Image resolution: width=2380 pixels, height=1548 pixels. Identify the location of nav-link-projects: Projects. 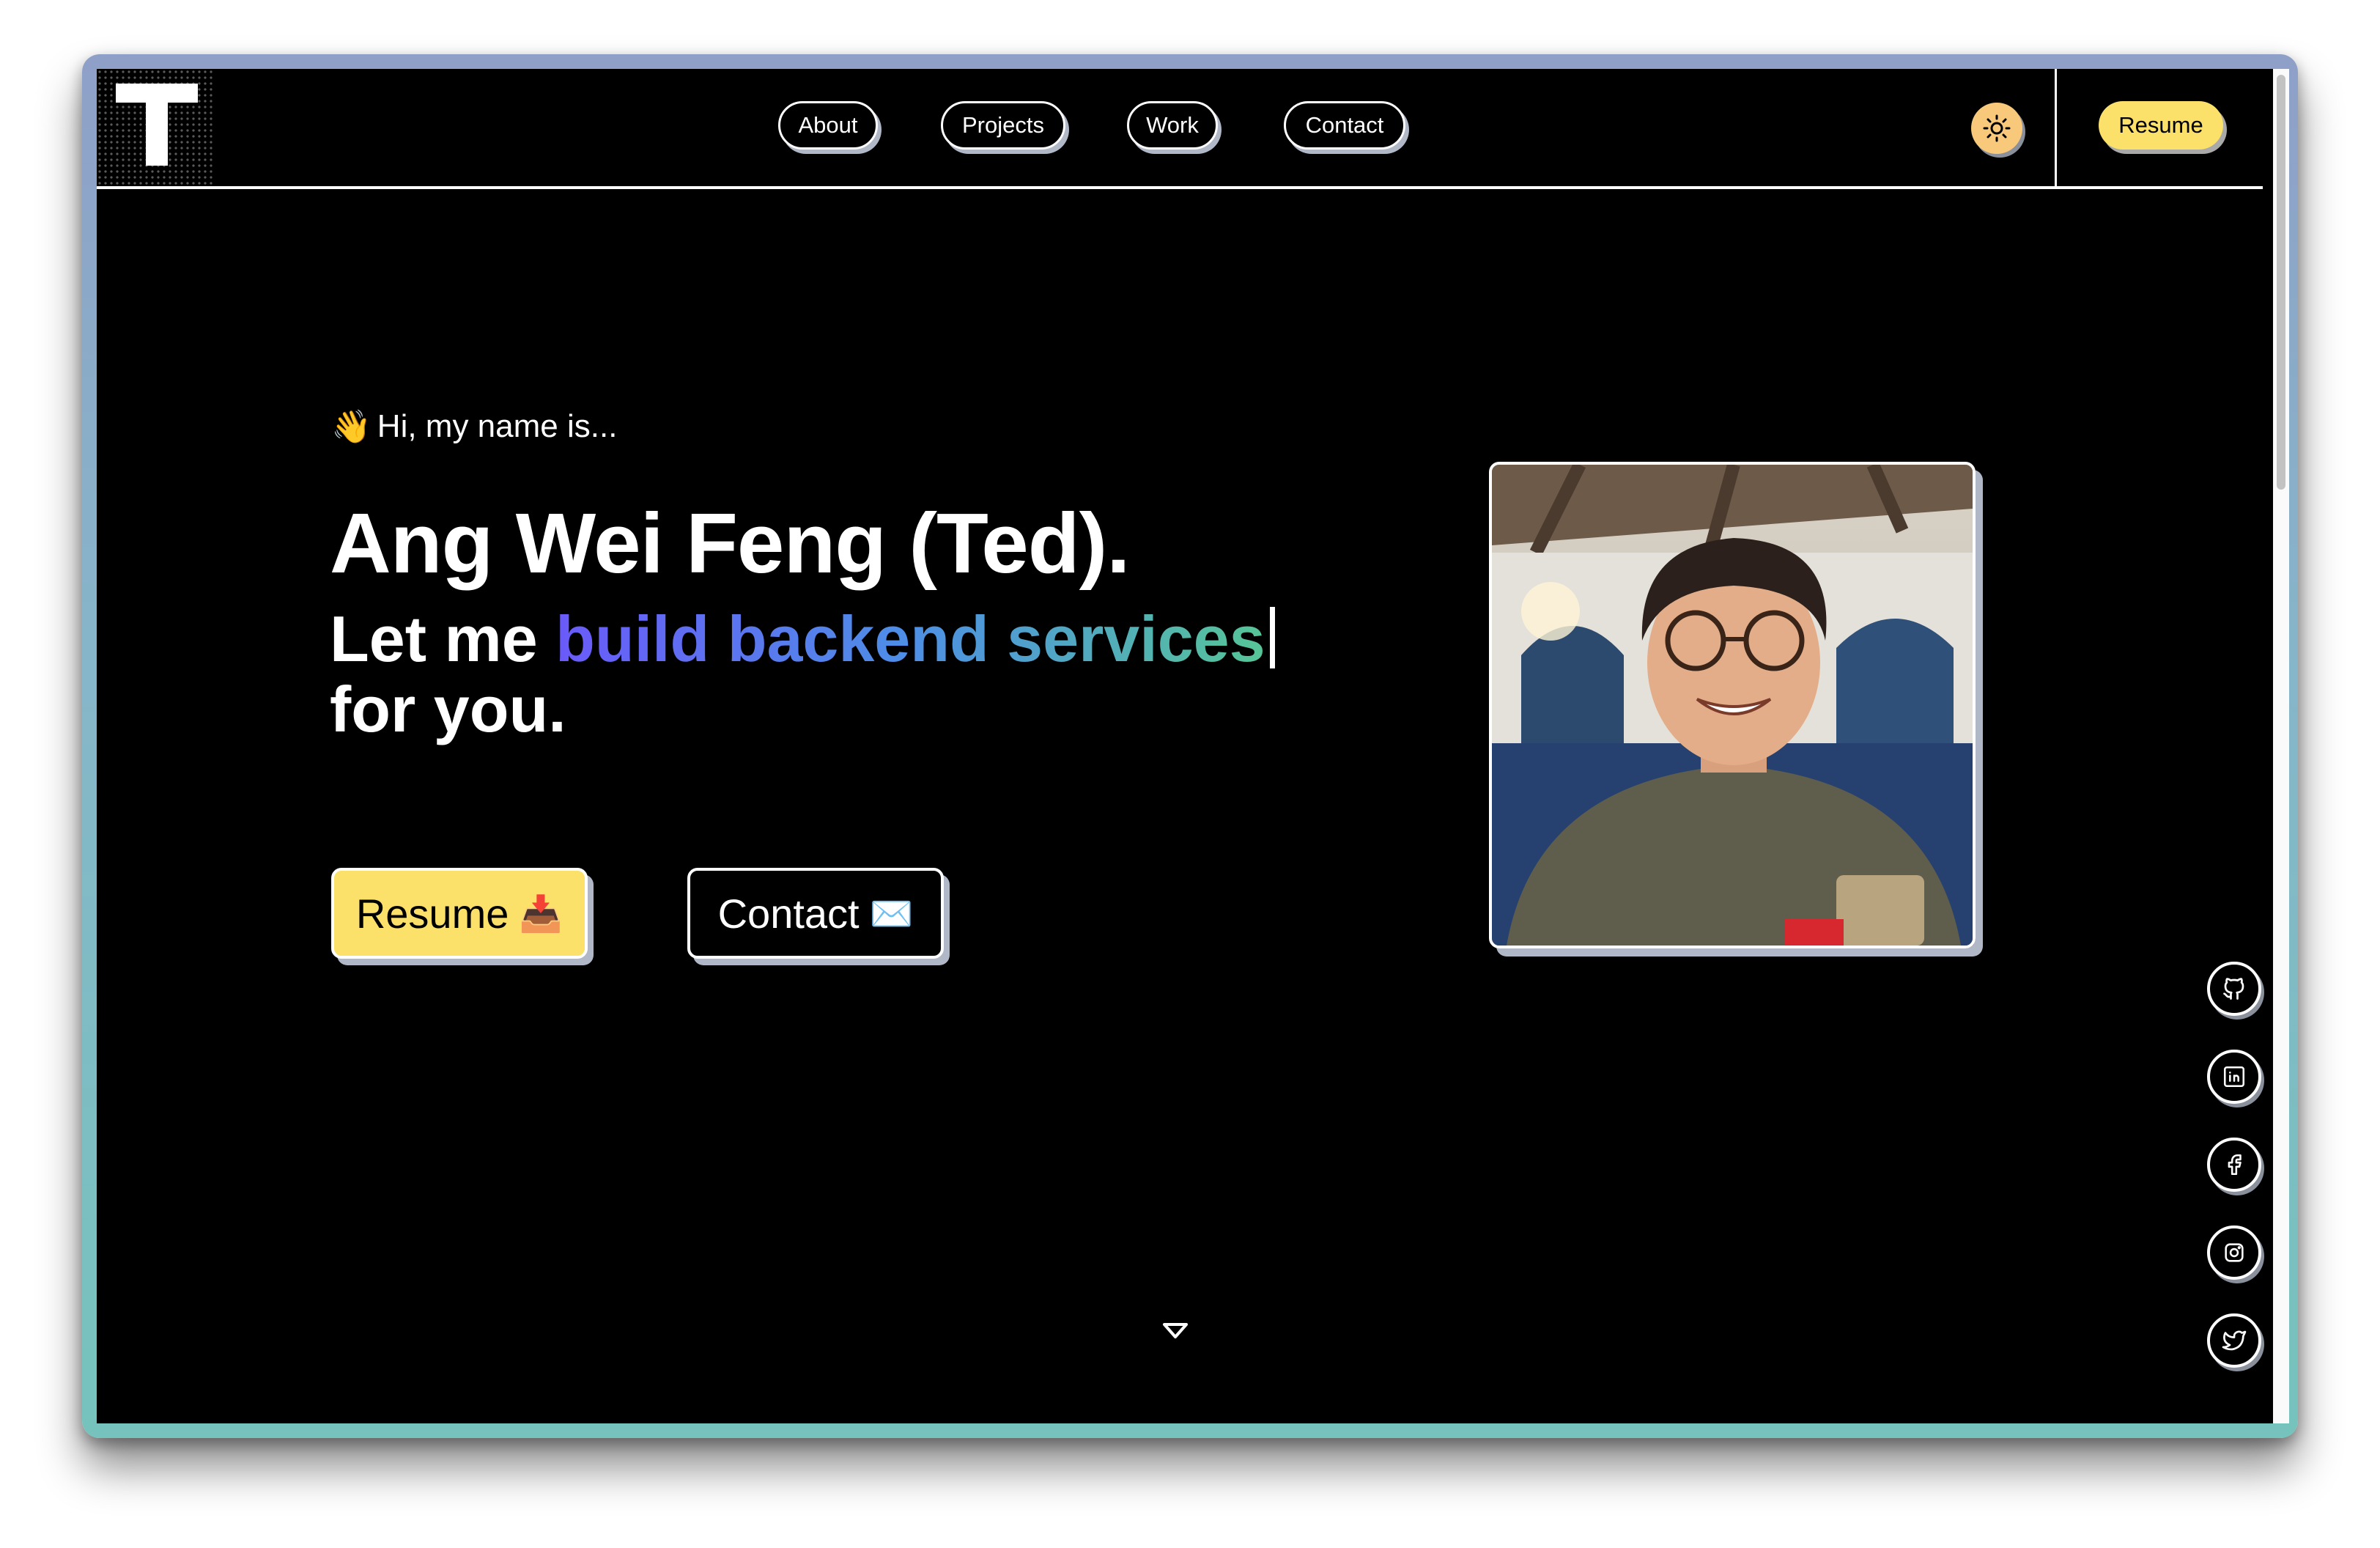
(1003, 125).